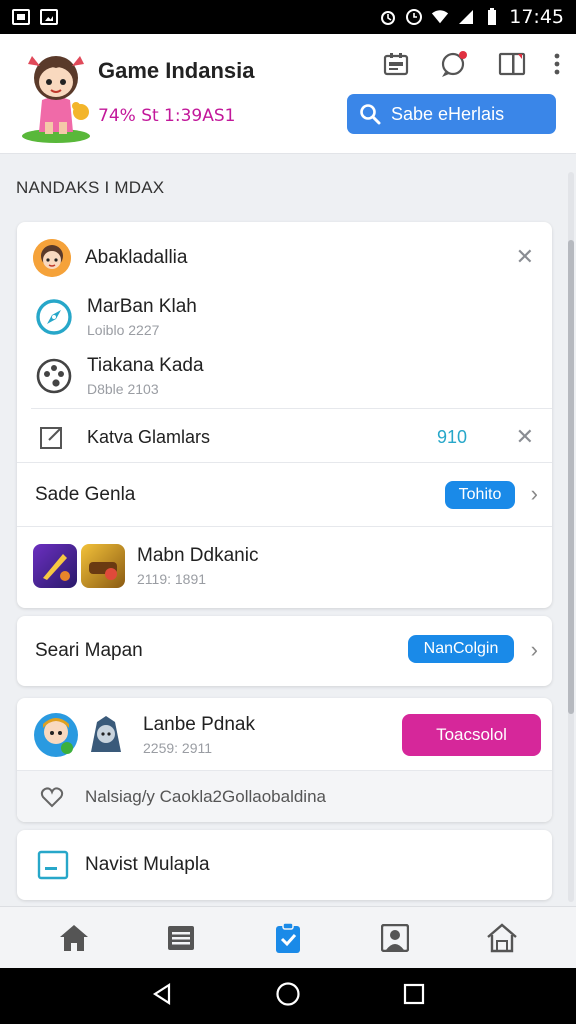  I want to click on tablet-icon, so click(53, 865).